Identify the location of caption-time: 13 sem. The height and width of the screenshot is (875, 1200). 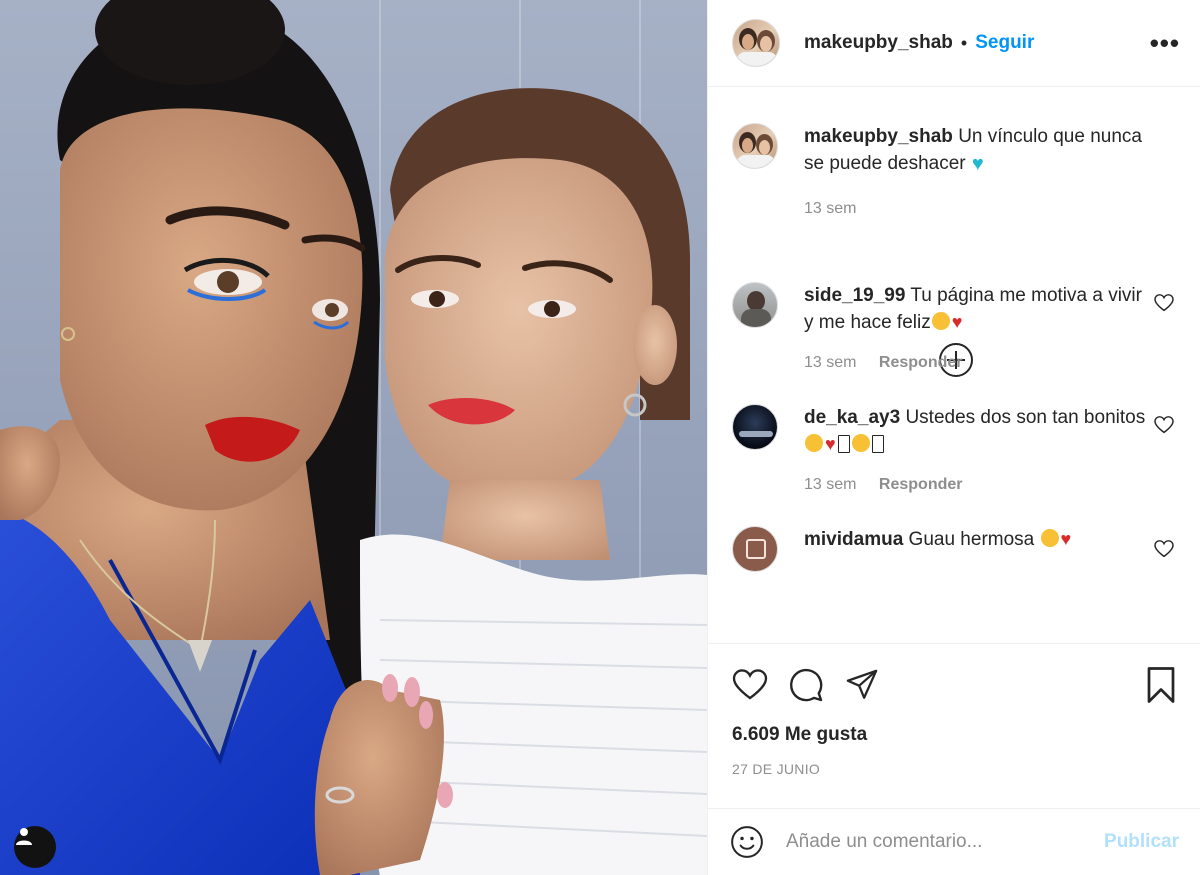
(830, 208).